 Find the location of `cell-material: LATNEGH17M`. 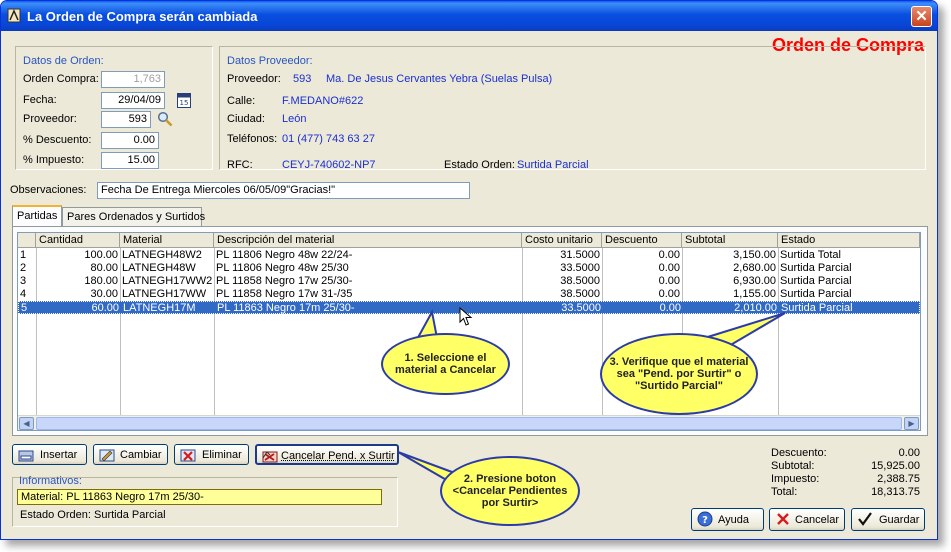

cell-material: LATNEGH17M is located at coordinates (159, 308).